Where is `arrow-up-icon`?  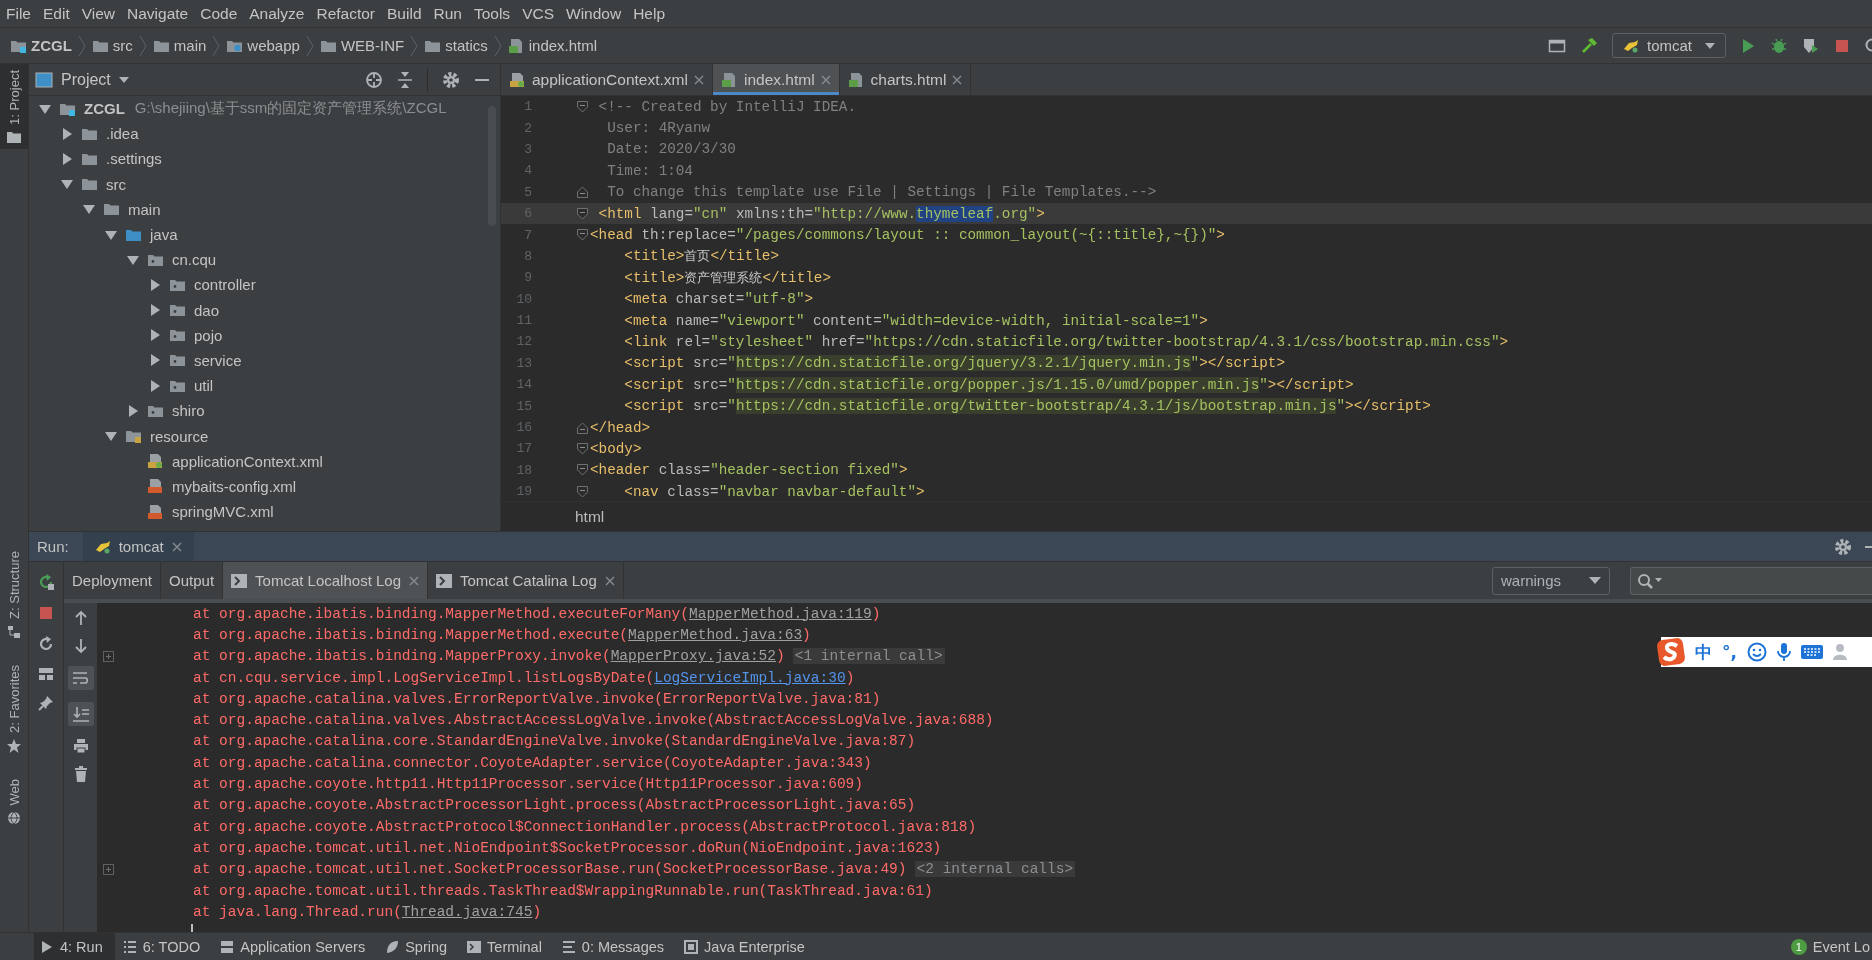
arrow-up-icon is located at coordinates (80, 618).